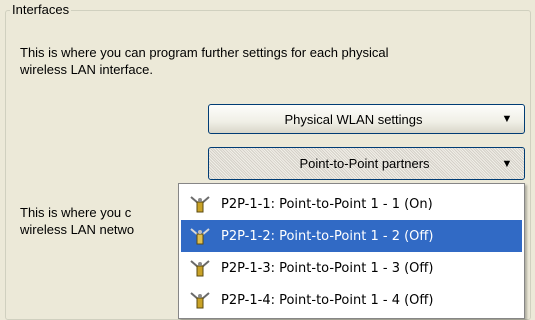 This screenshot has width=535, height=320. I want to click on point-to-point-partners-label: Point-to-Point partners, so click(364, 163).